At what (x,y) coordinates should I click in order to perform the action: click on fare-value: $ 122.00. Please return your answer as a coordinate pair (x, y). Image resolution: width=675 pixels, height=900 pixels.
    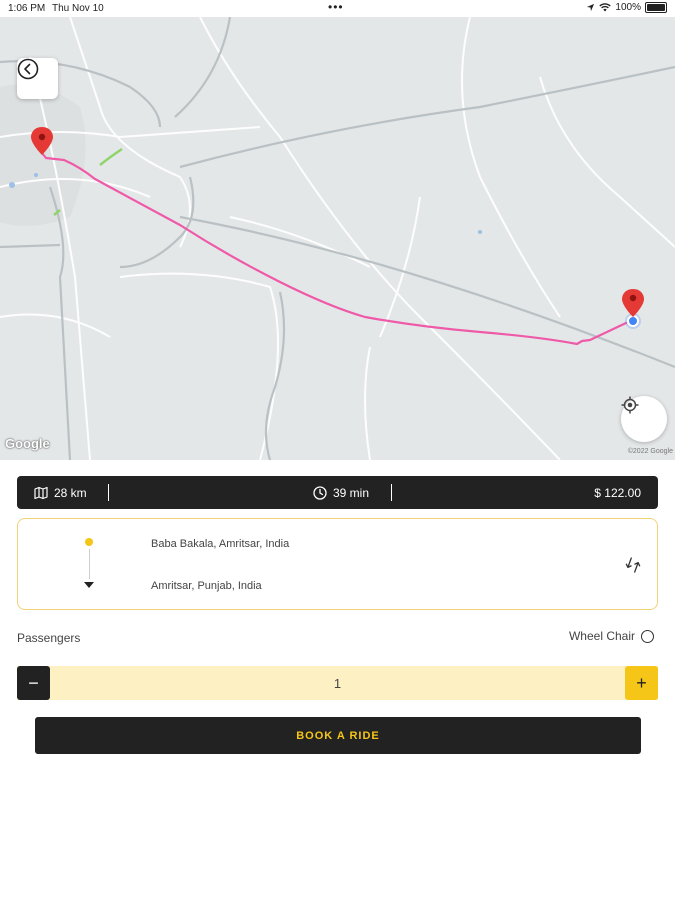
    Looking at the image, I should click on (617, 492).